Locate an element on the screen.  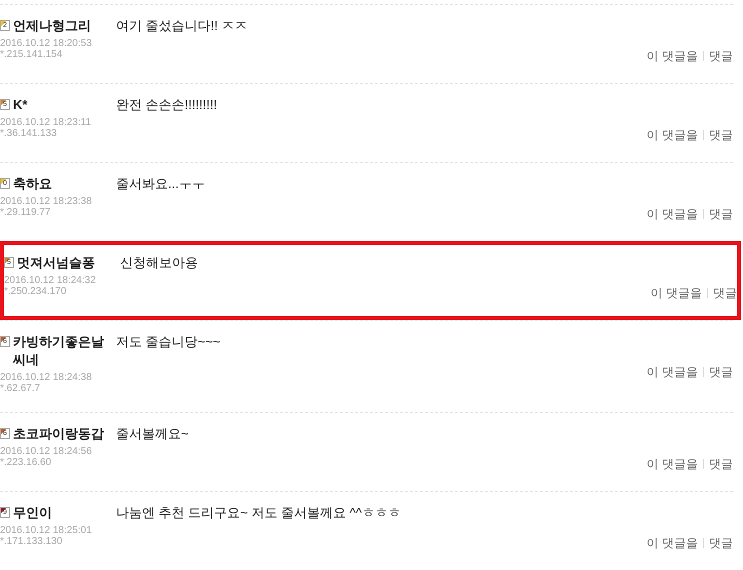
ip-address: *.62.67.7 is located at coordinates (21, 388).